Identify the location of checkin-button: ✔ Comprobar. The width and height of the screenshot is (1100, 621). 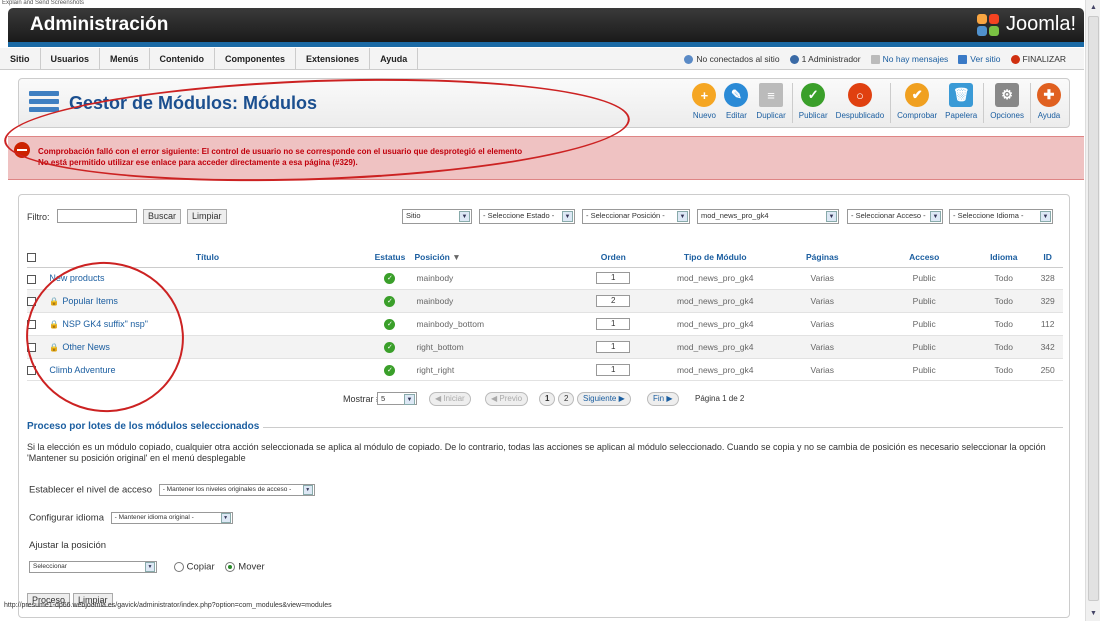
(917, 103).